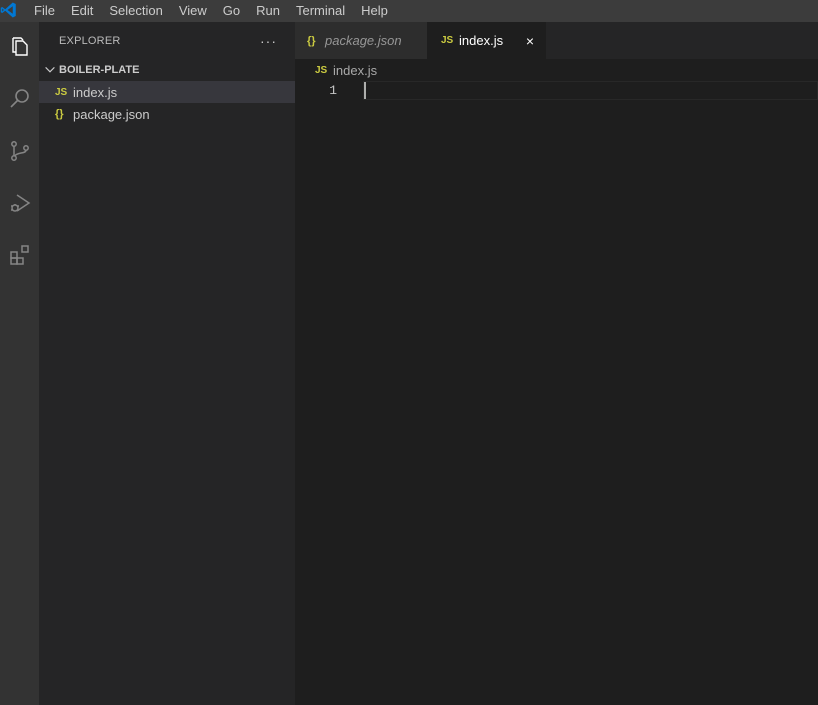 The width and height of the screenshot is (818, 705). What do you see at coordinates (530, 41) in the screenshot?
I see `close-icon: ×` at bounding box center [530, 41].